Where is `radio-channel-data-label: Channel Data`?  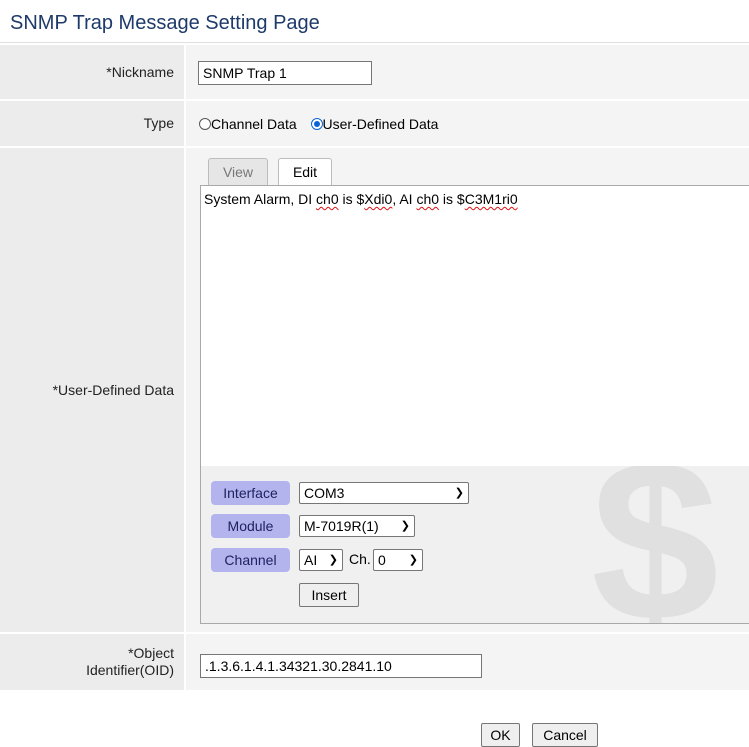
radio-channel-data-label: Channel Data is located at coordinates (254, 124).